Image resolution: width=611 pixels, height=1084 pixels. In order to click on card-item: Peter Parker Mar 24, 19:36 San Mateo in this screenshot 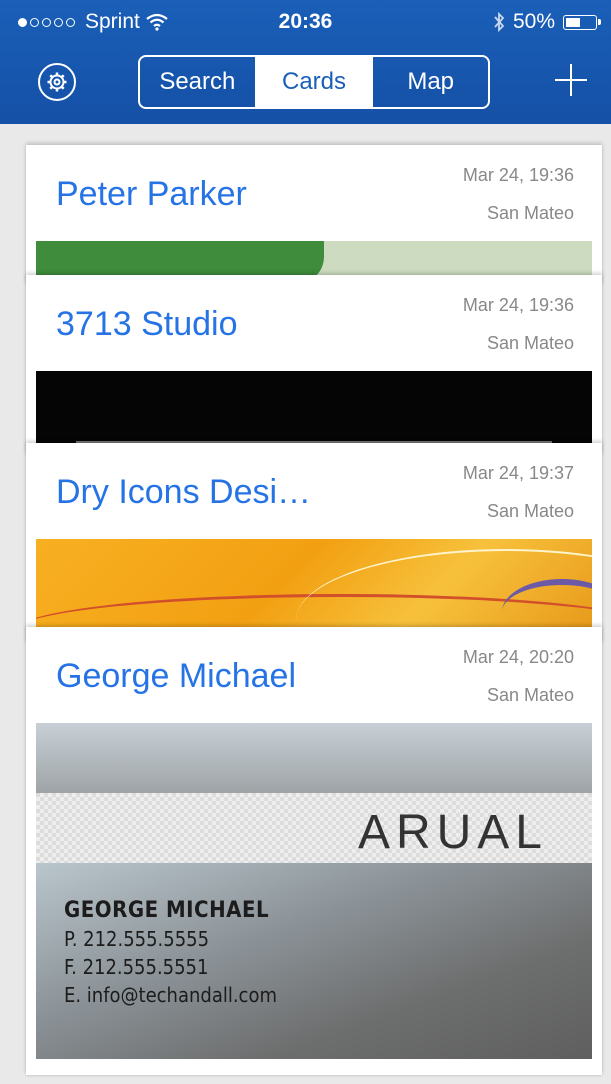, I will do `click(314, 215)`.